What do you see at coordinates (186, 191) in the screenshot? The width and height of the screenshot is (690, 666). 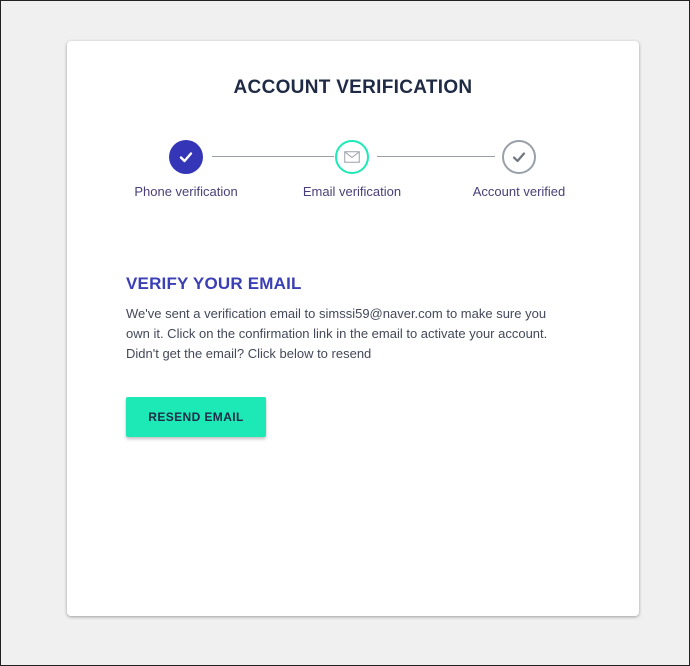 I see `step-phone-label: Phone verification` at bounding box center [186, 191].